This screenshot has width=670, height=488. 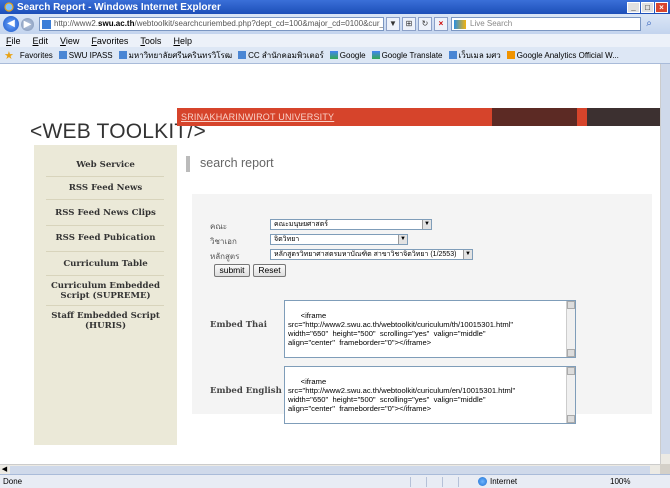 What do you see at coordinates (407, 55) in the screenshot?
I see `favorite-google-translate: Google Translate` at bounding box center [407, 55].